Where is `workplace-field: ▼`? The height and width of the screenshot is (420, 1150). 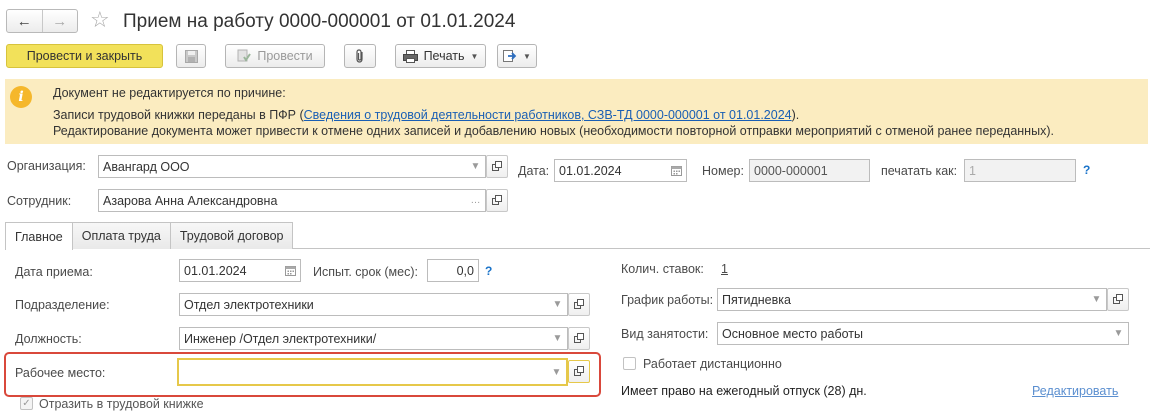 workplace-field: ▼ is located at coordinates (372, 372).